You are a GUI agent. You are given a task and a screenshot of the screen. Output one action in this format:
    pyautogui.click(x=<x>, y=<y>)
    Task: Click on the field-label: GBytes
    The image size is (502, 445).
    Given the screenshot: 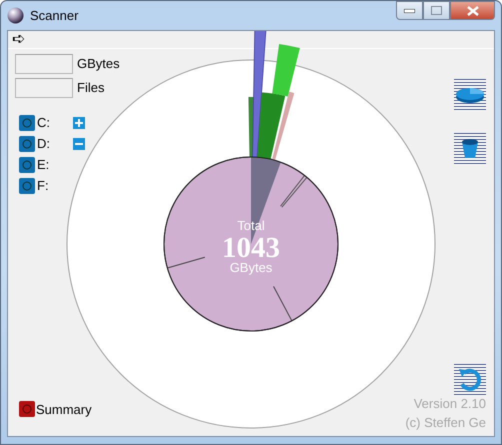 What is the action you would take?
    pyautogui.click(x=98, y=64)
    